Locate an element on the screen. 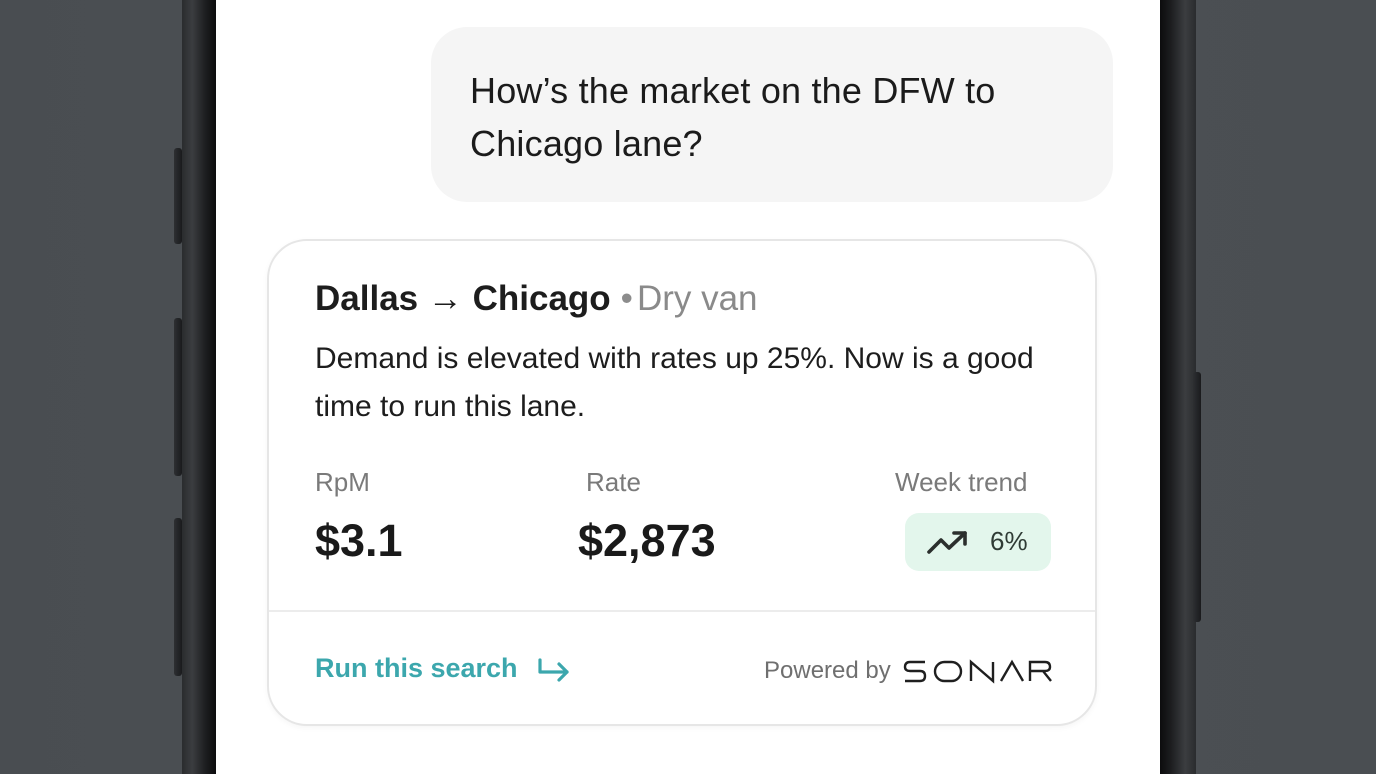  rate-label: Rate is located at coordinates (613, 482).